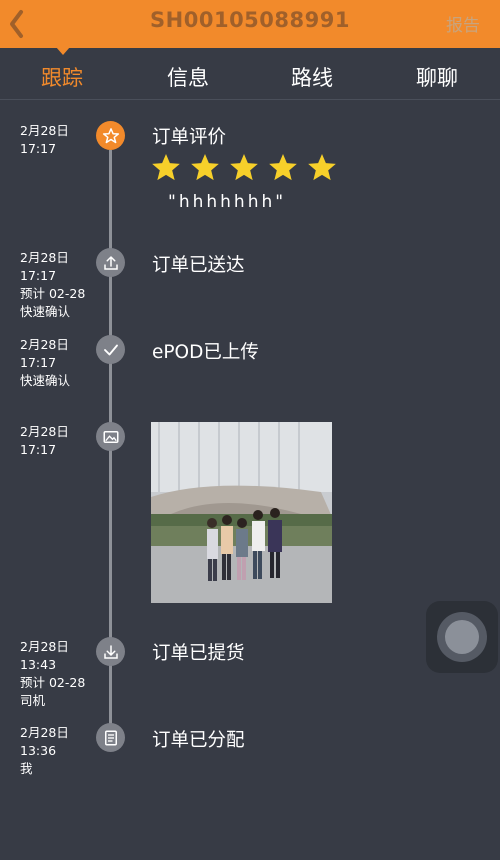  I want to click on event-clock: 13:36, so click(38, 750).